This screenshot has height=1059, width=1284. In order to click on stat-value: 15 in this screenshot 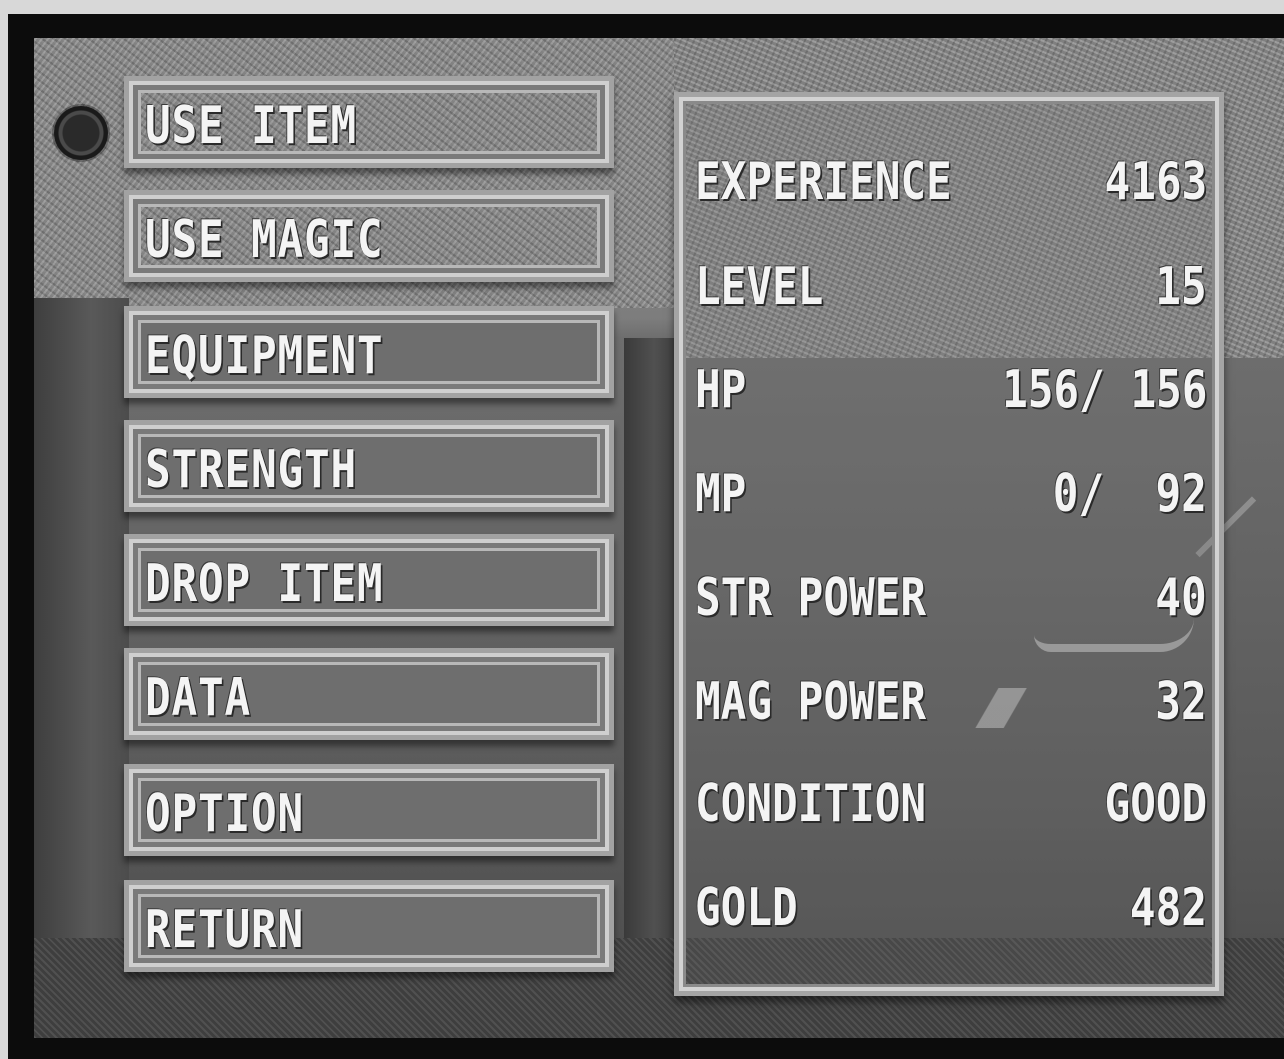, I will do `click(1181, 287)`.